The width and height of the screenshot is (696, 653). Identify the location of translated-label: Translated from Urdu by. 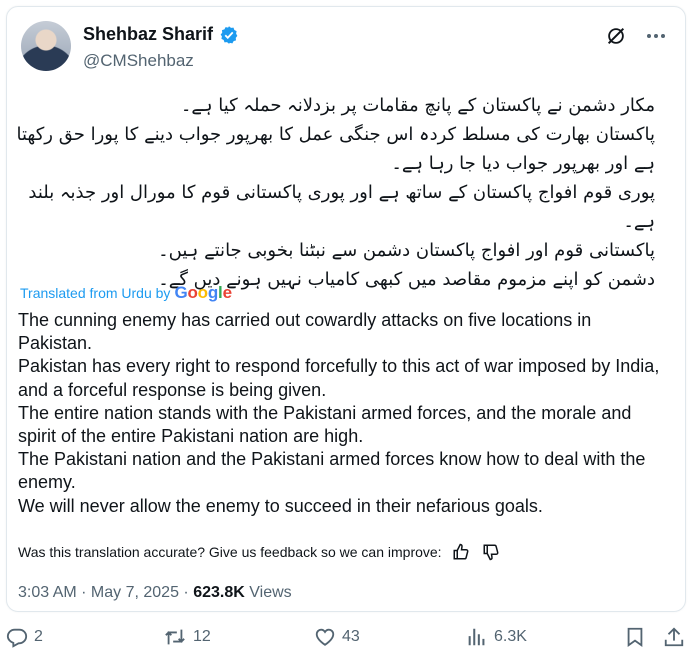
(95, 293).